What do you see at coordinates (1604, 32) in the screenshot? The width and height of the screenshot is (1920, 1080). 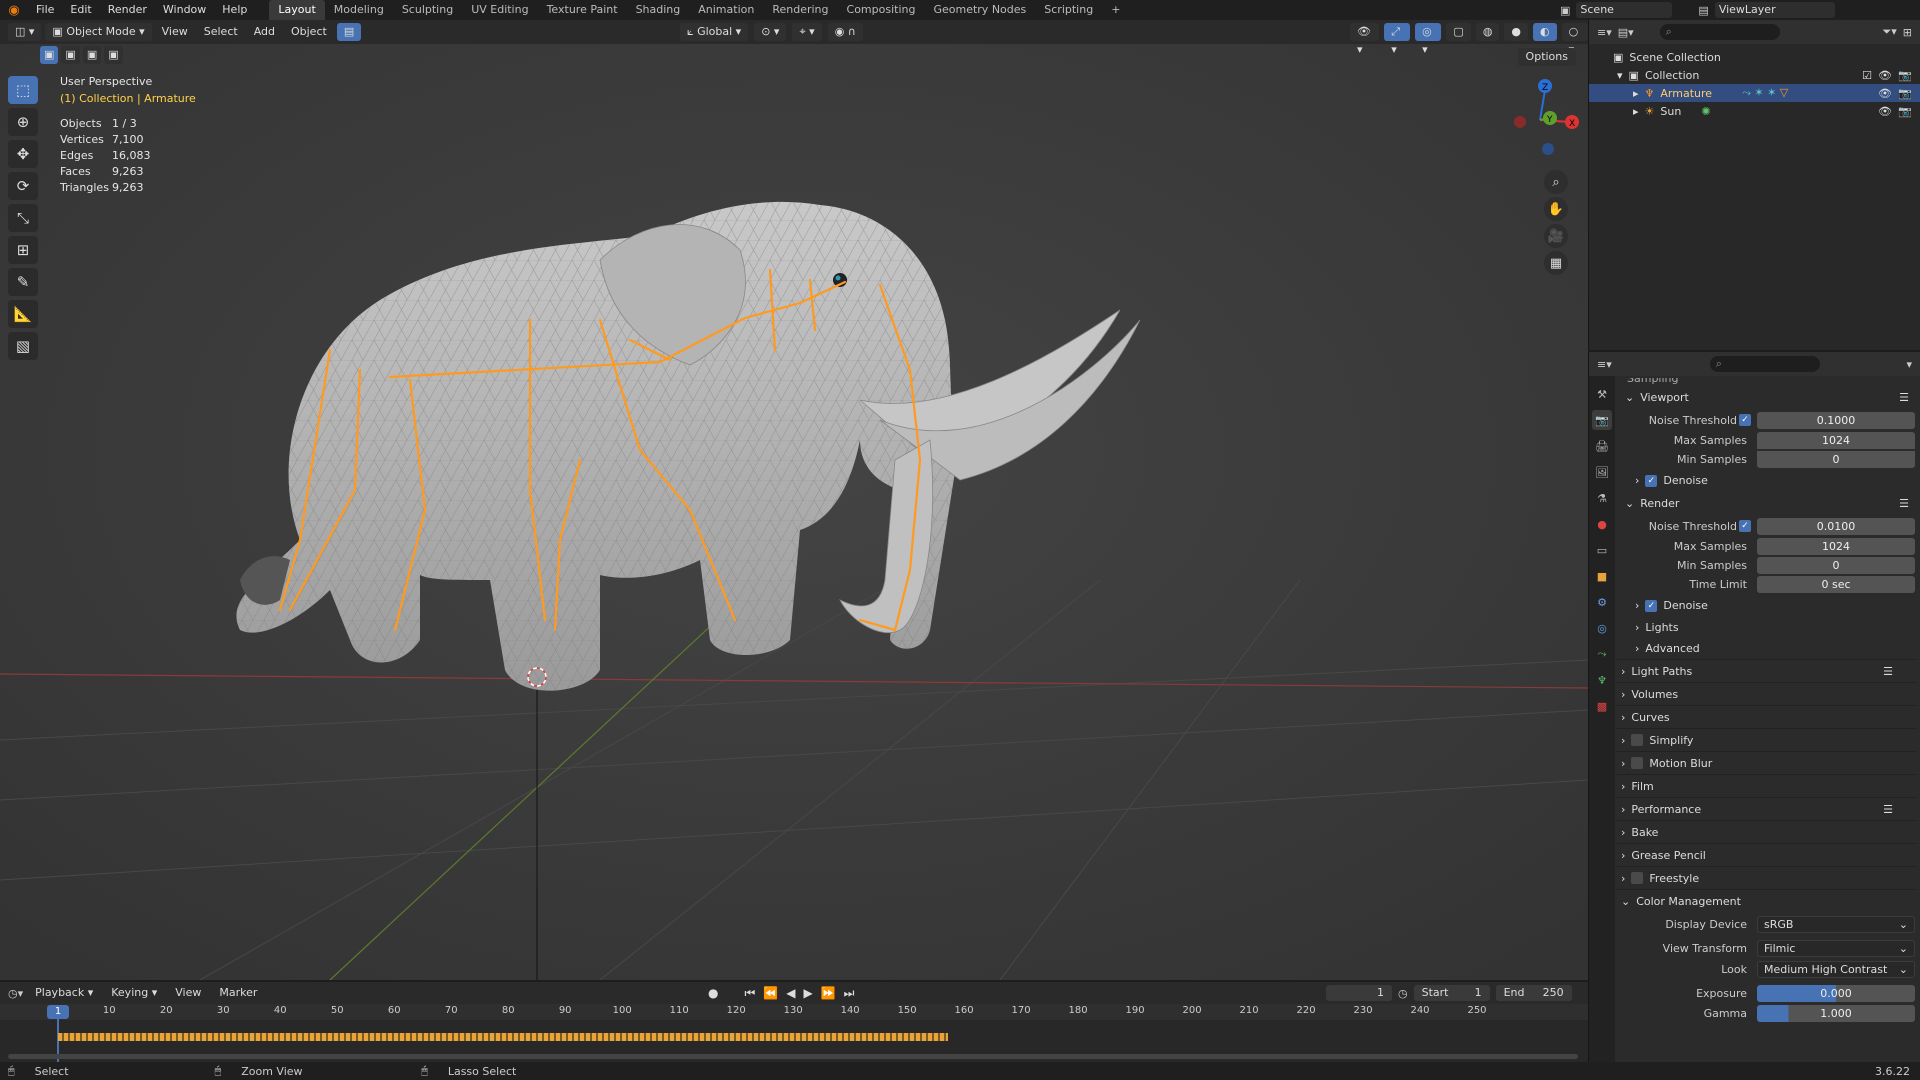 I see `outliner-editor-icon: ≡▾` at bounding box center [1604, 32].